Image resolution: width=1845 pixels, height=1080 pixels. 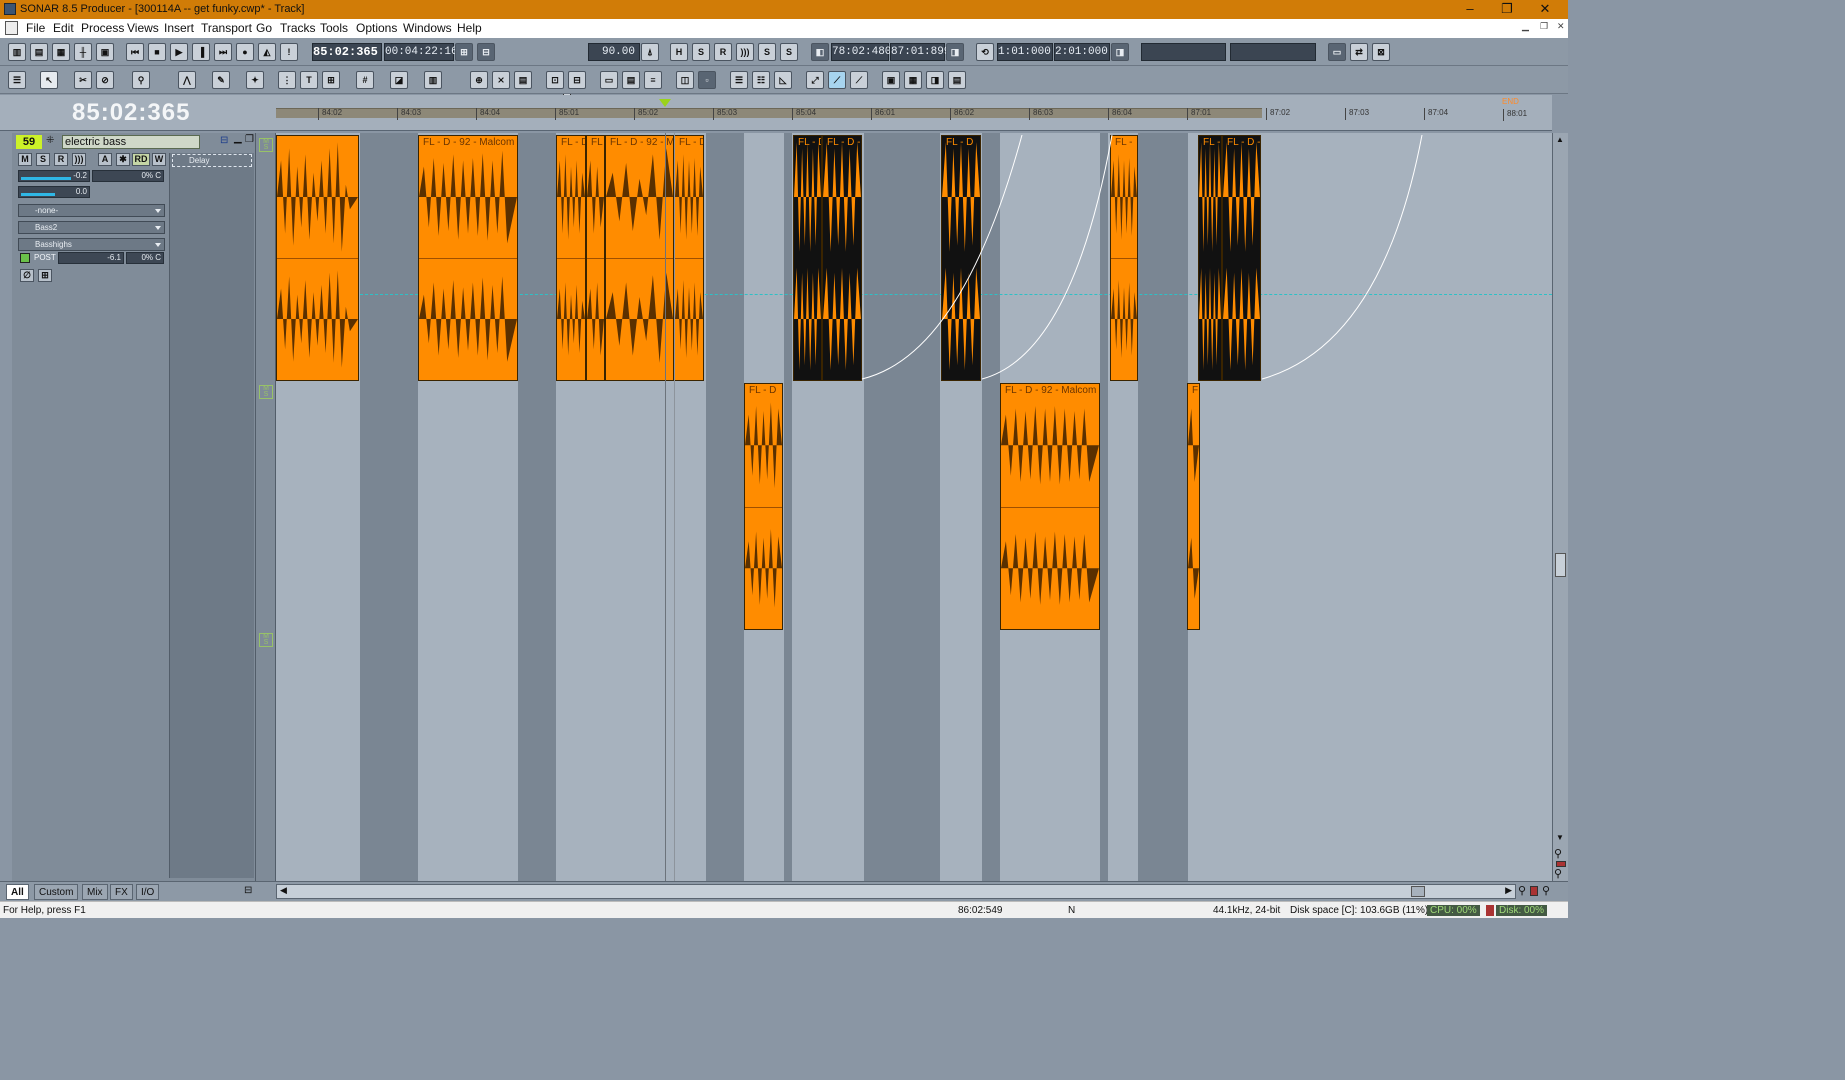 I want to click on panic-icon: !, so click(x=289, y=52).